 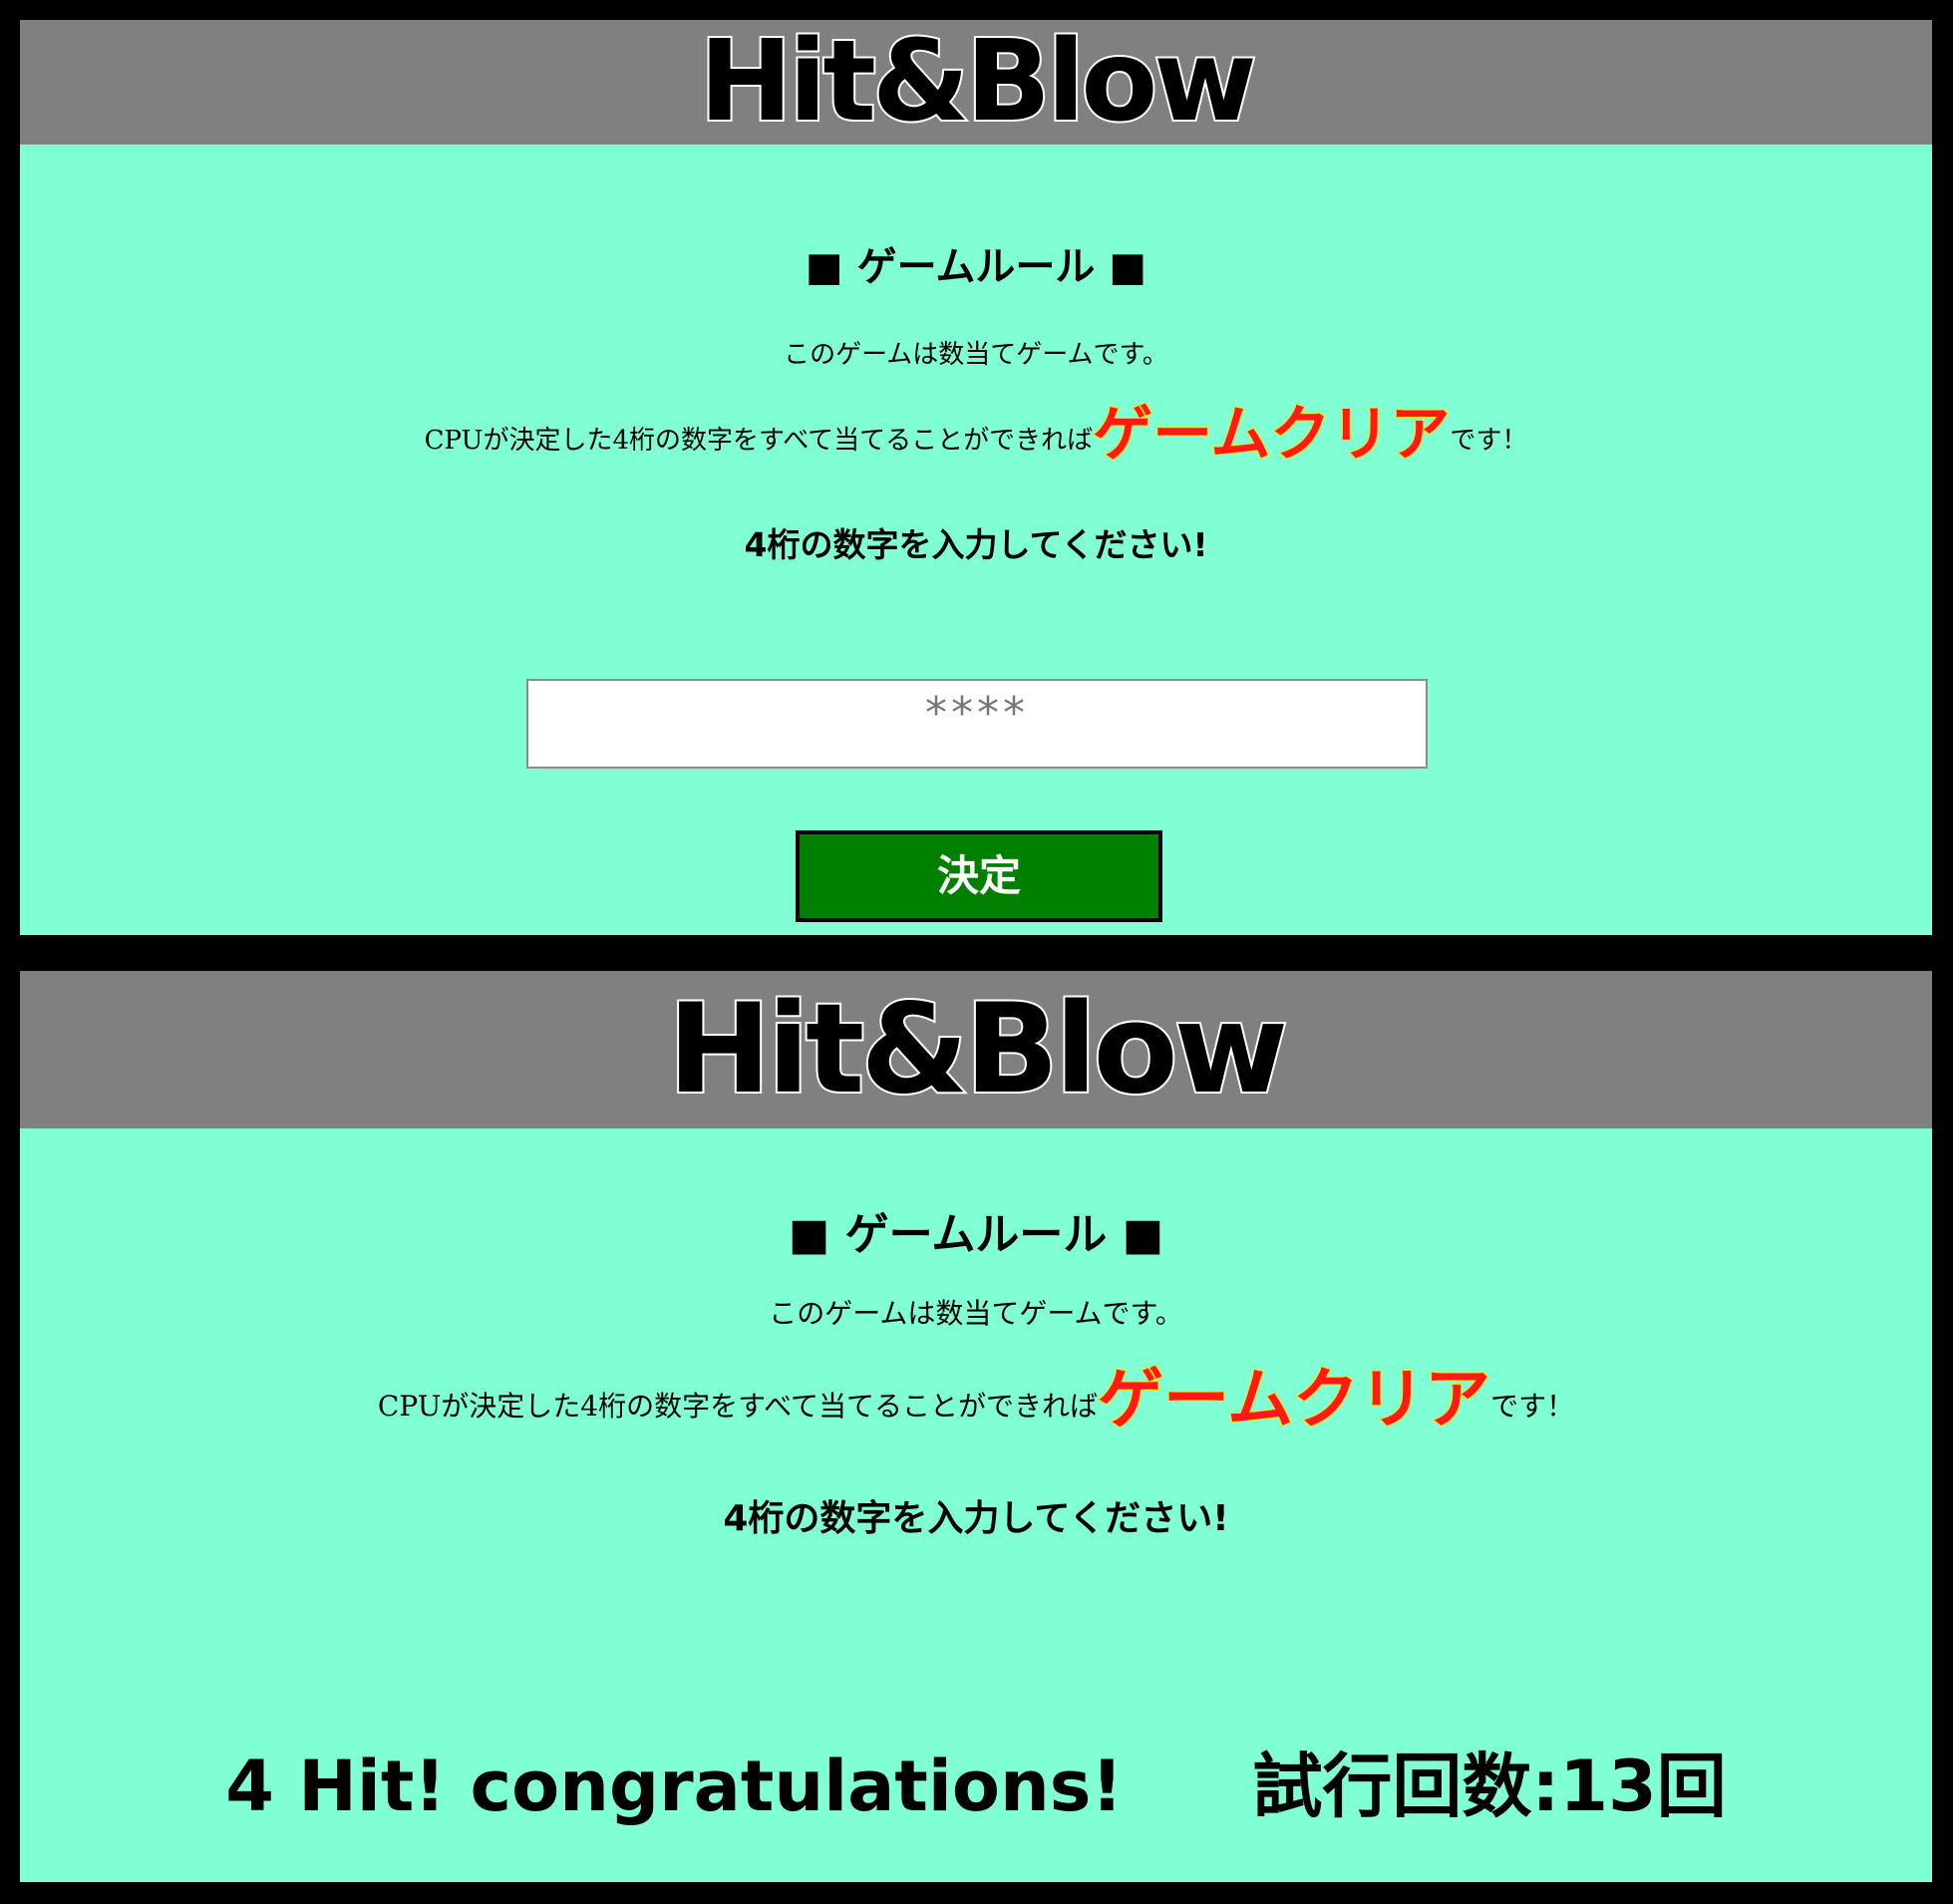 I want to click on attempt-count: 試行回数:13回, so click(x=1489, y=1786).